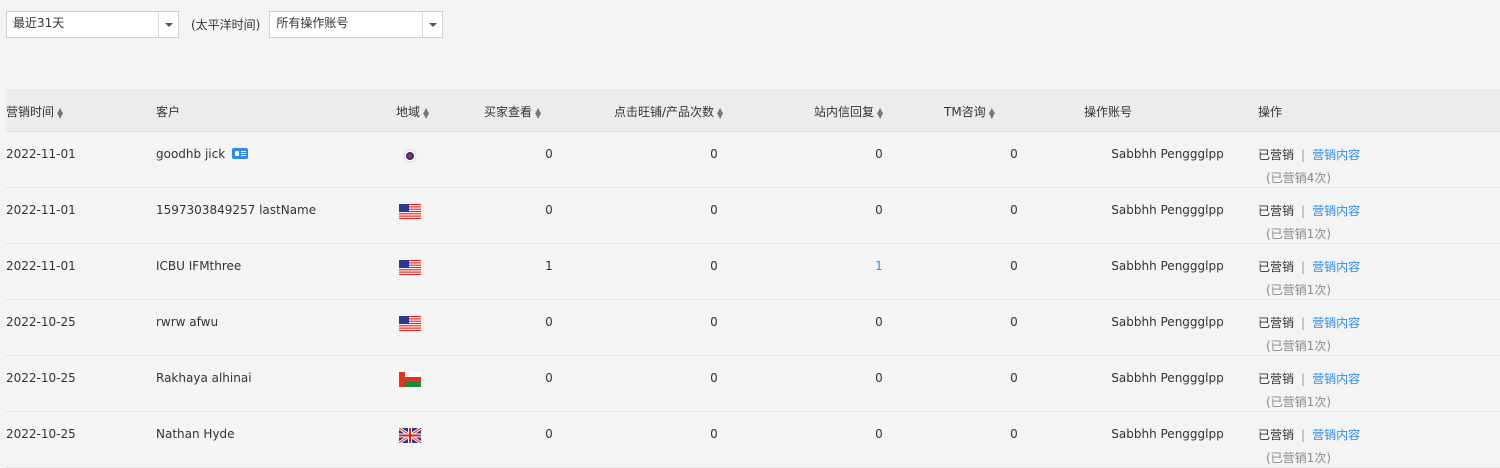 The height and width of the screenshot is (468, 1500). I want to click on col-header-tm: TM咨询 ▲ ▼, so click(1014, 111).